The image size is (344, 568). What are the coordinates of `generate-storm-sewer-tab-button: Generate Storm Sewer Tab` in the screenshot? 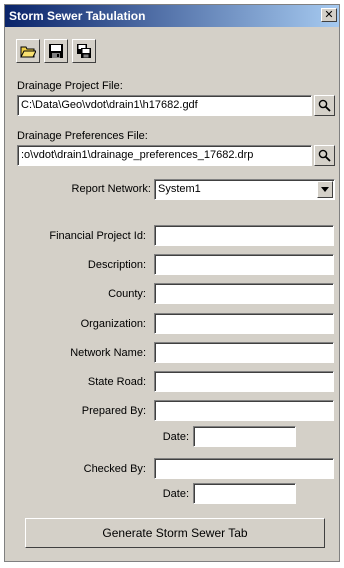 It's located at (175, 533).